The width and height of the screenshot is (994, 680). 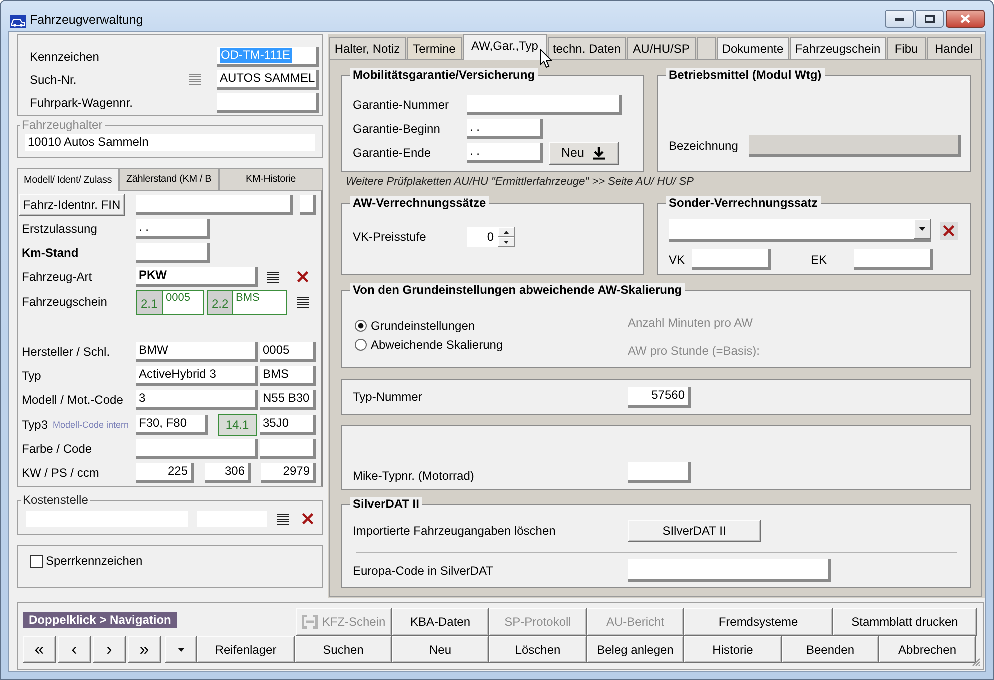 What do you see at coordinates (587, 48) in the screenshot?
I see `tab: techn. Daten` at bounding box center [587, 48].